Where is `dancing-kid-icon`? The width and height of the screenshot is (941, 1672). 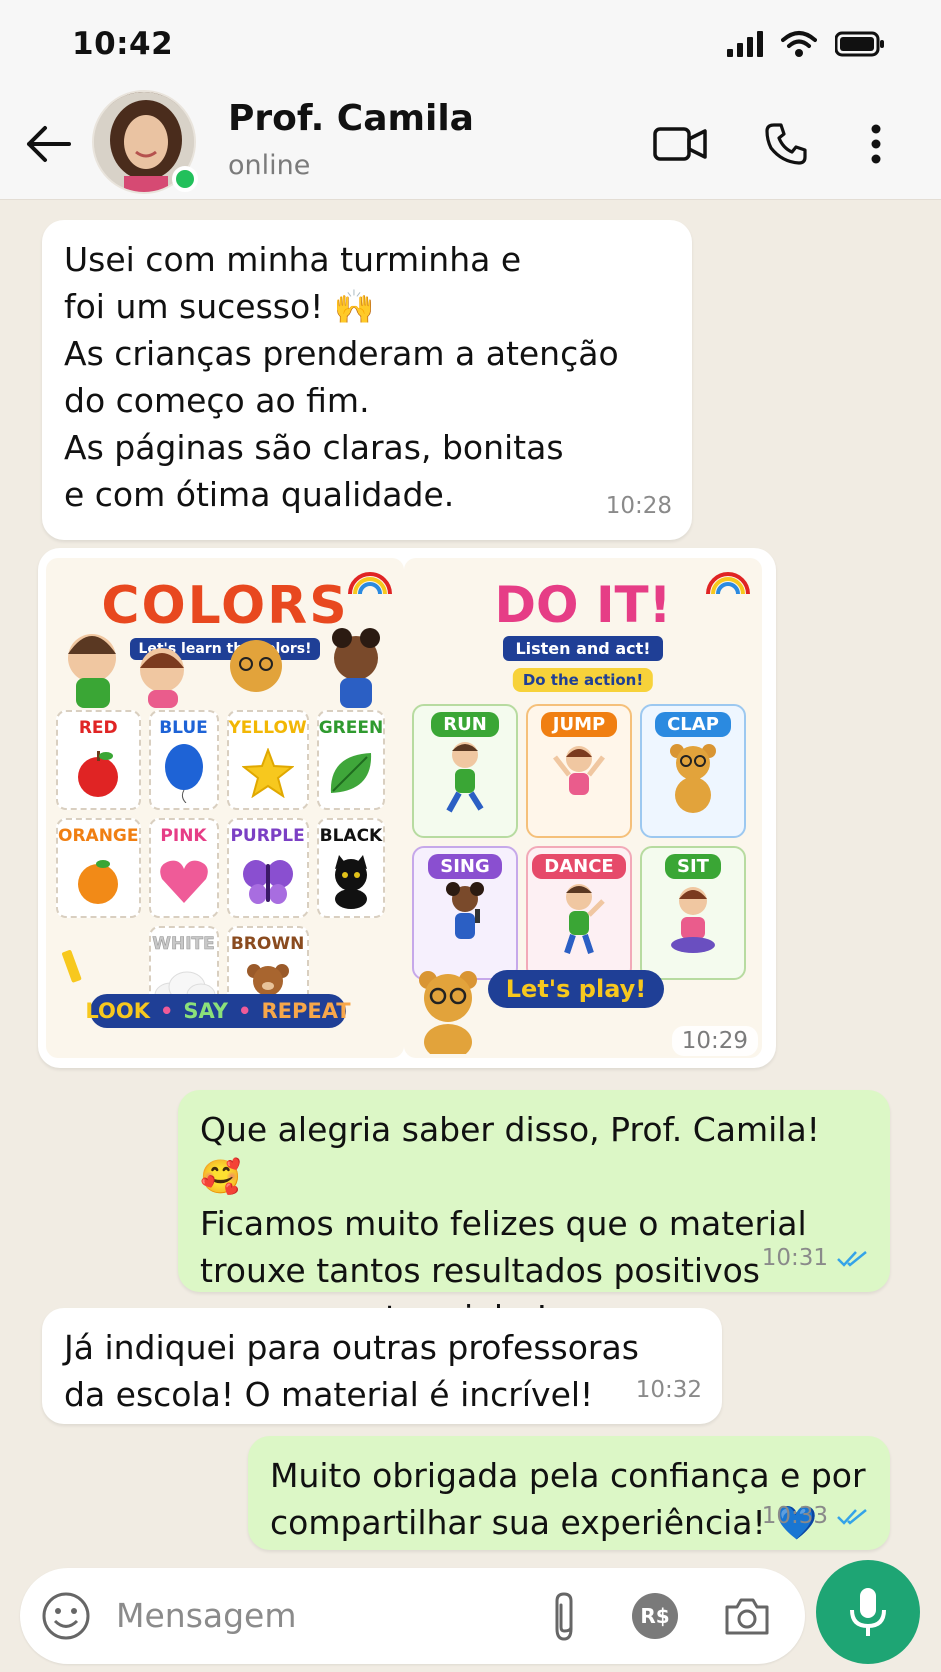
dancing-kid-icon is located at coordinates (584, 919).